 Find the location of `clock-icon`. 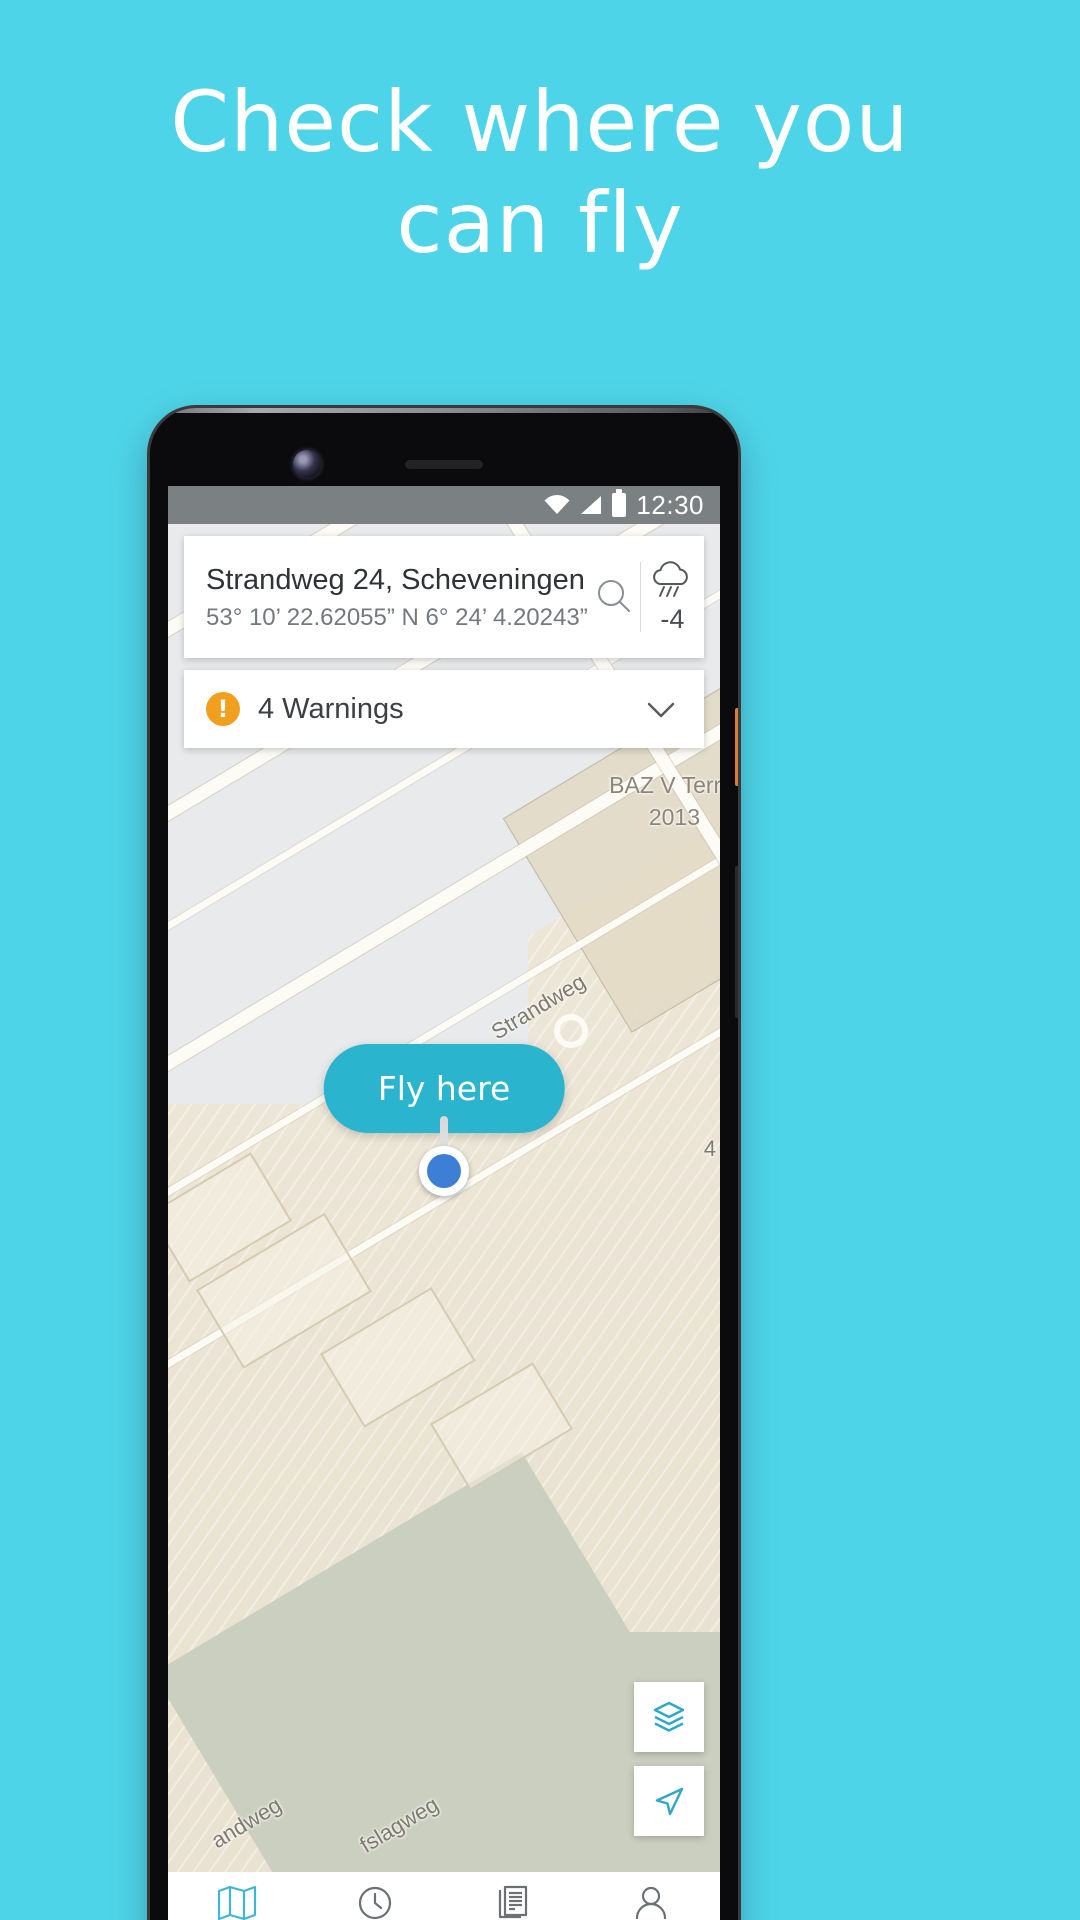

clock-icon is located at coordinates (375, 1902).